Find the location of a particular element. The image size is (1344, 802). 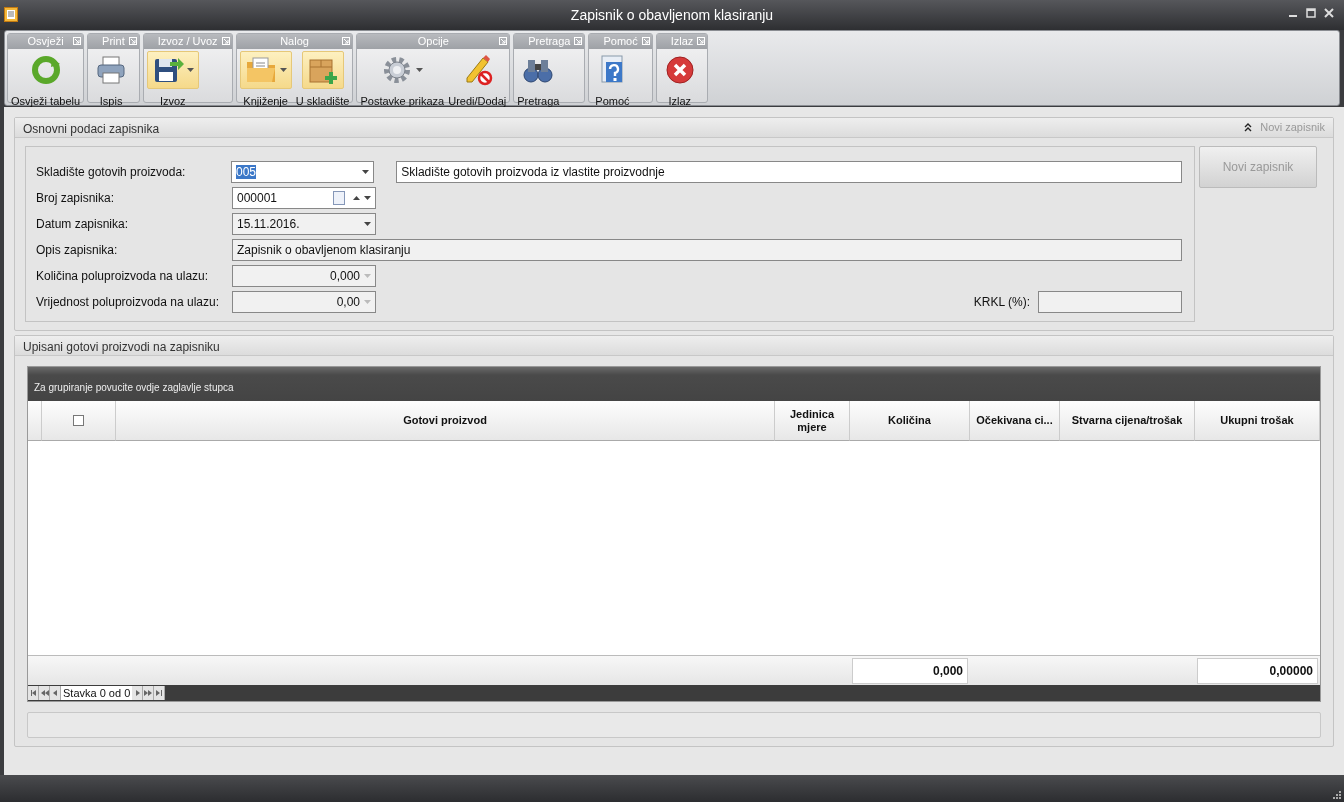

number-field: 0,000 is located at coordinates (304, 276).